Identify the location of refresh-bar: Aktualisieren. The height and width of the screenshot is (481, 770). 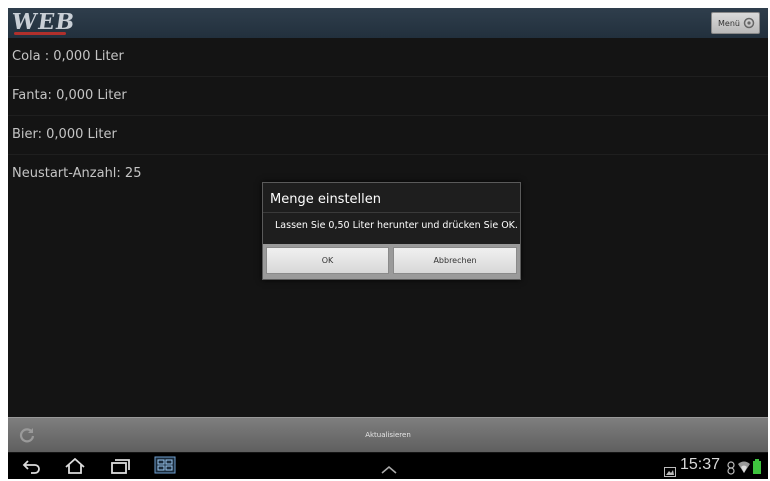
(388, 434).